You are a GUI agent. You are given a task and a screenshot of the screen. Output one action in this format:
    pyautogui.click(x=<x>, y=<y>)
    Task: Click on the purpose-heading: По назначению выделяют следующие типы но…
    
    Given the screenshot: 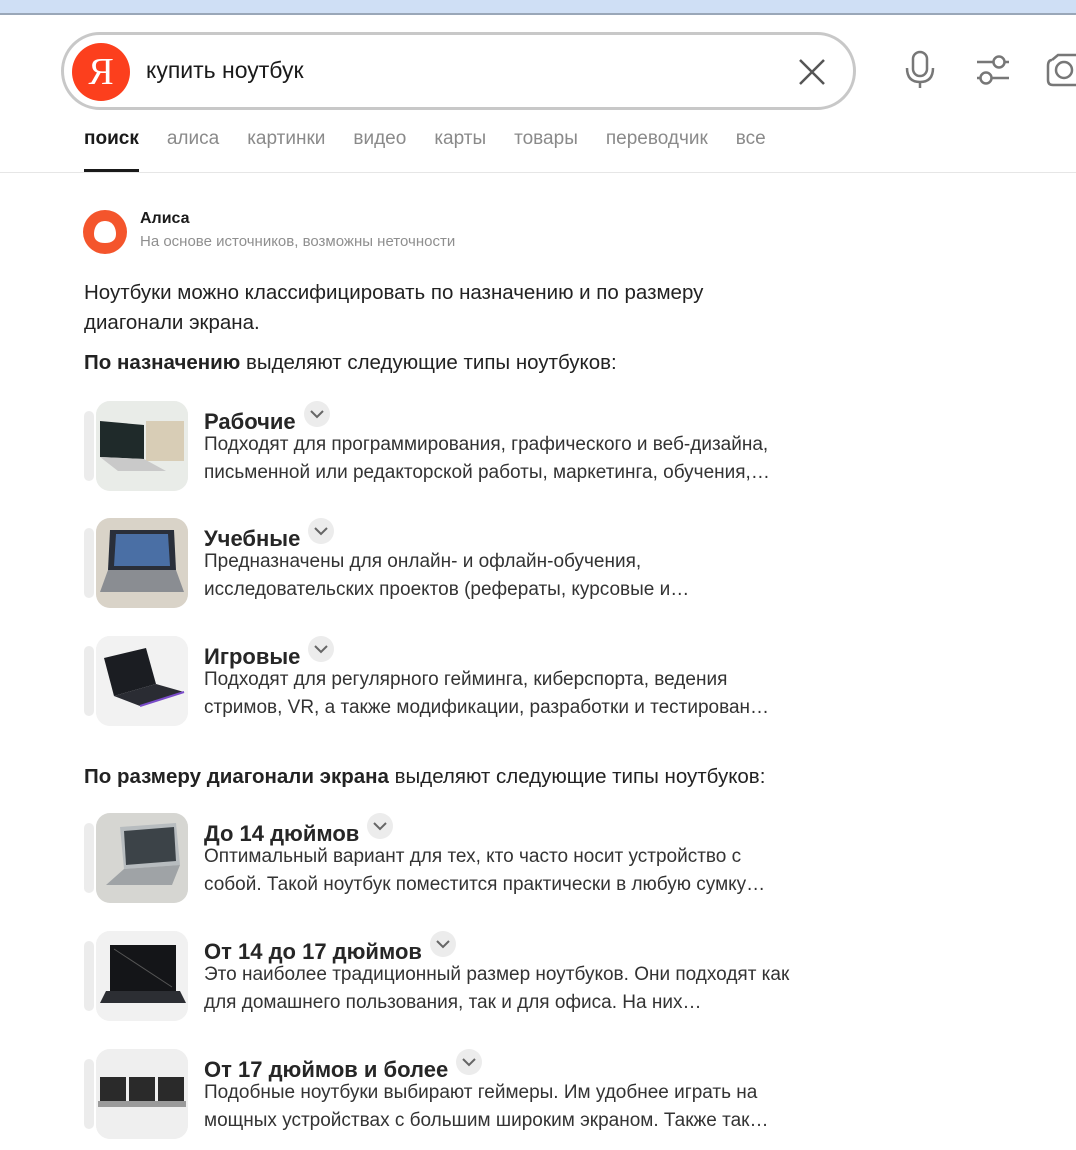 What is the action you would take?
    pyautogui.click(x=350, y=362)
    